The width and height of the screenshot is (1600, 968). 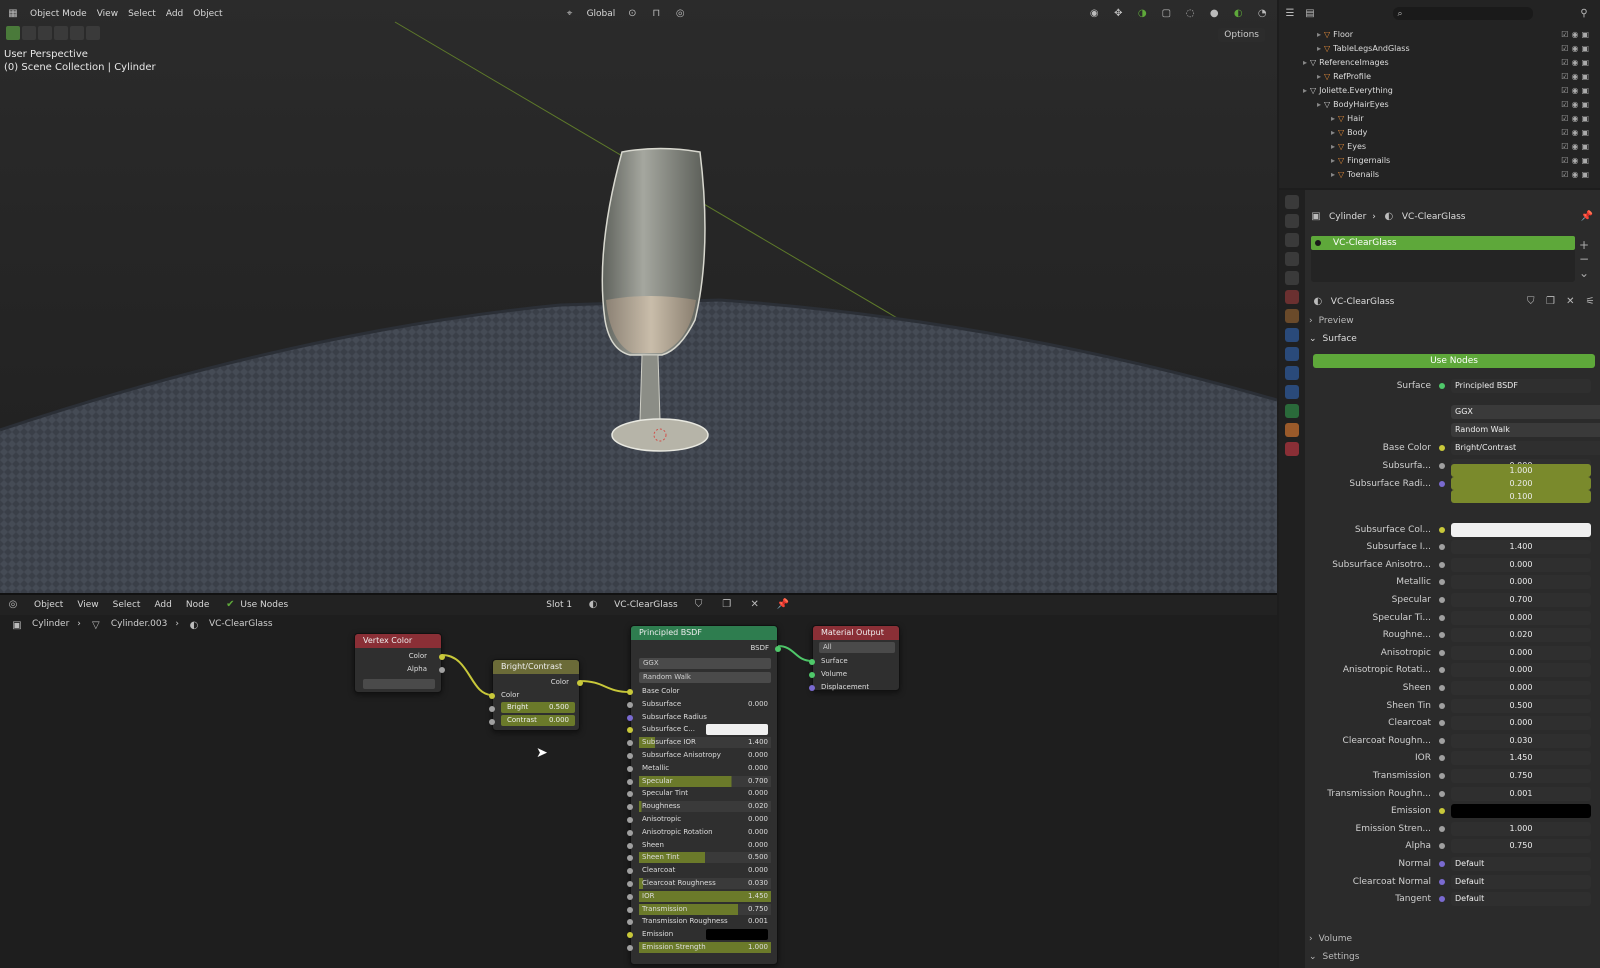 What do you see at coordinates (207, 14) in the screenshot?
I see `menu-object: Object` at bounding box center [207, 14].